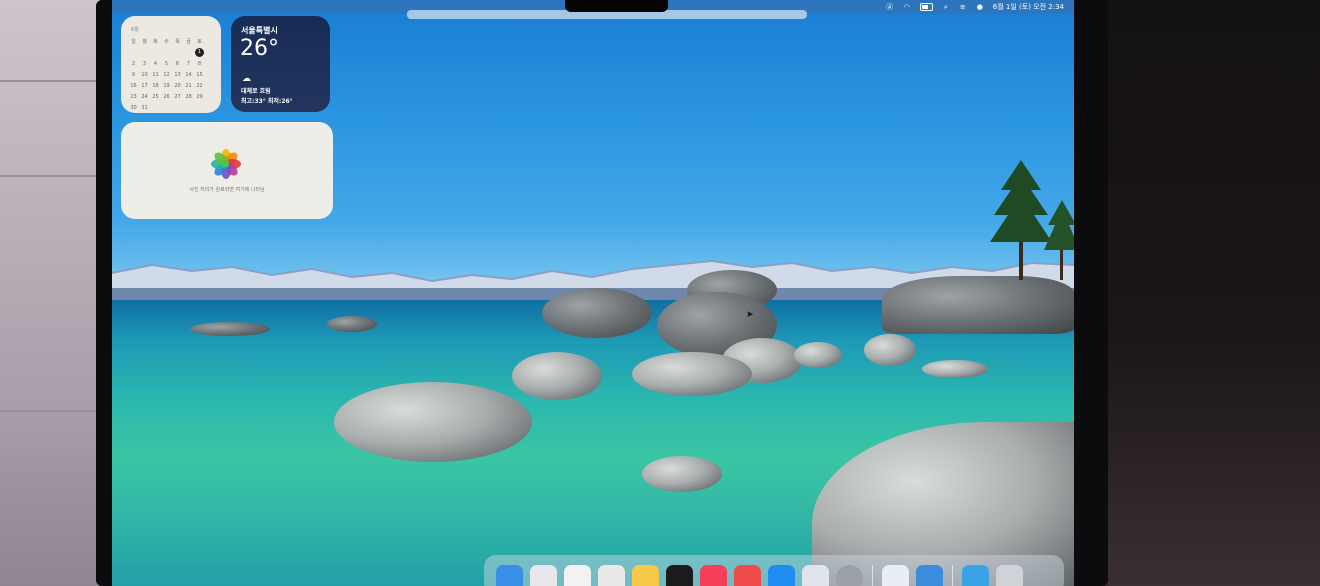 The height and width of the screenshot is (586, 1320). What do you see at coordinates (975, 7) in the screenshot?
I see `status-area: Ⓐ ◠ ⌕ ≡ ● 6월 1일 (토) 오전 2:34` at bounding box center [975, 7].